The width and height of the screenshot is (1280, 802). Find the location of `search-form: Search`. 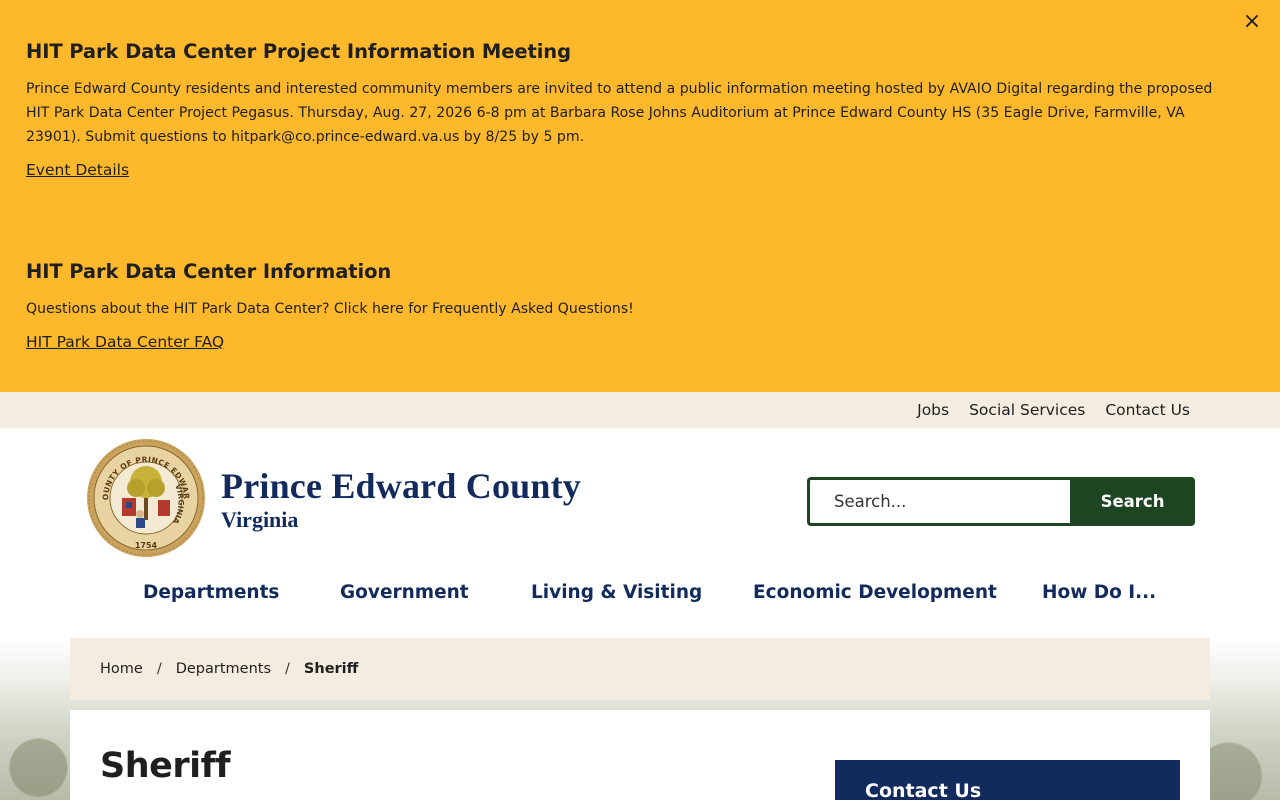

search-form: Search is located at coordinates (1001, 501).